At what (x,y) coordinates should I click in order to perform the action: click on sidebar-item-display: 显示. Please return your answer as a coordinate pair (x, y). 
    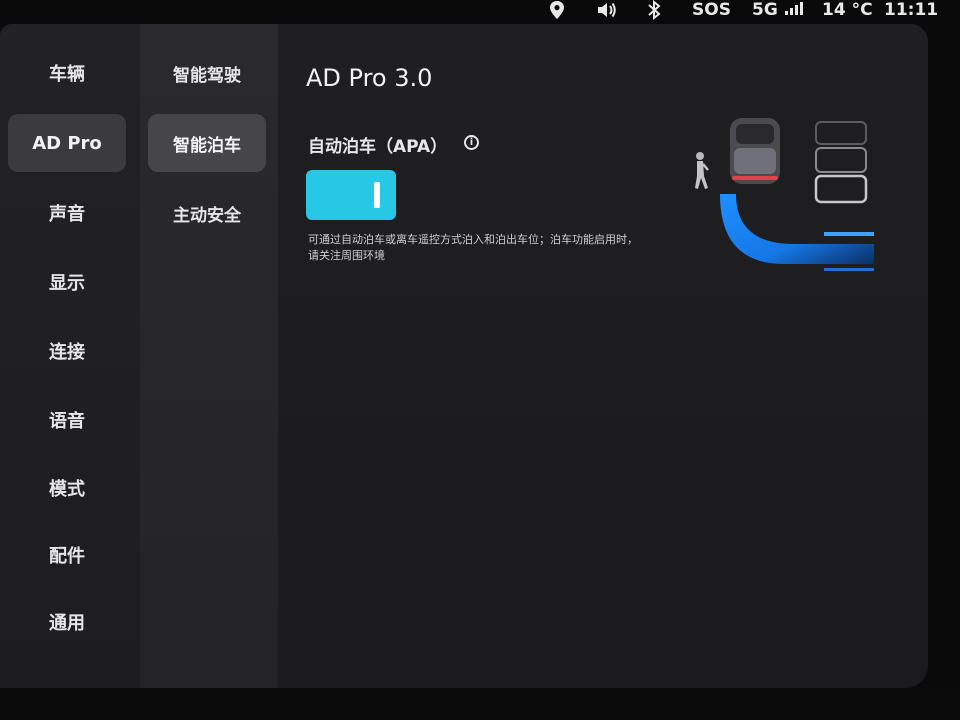
    Looking at the image, I should click on (67, 282).